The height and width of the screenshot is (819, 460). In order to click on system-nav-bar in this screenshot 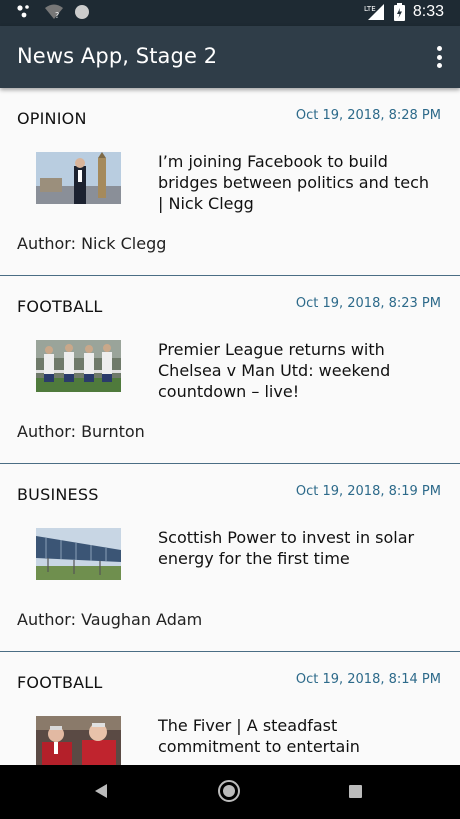, I will do `click(230, 792)`.